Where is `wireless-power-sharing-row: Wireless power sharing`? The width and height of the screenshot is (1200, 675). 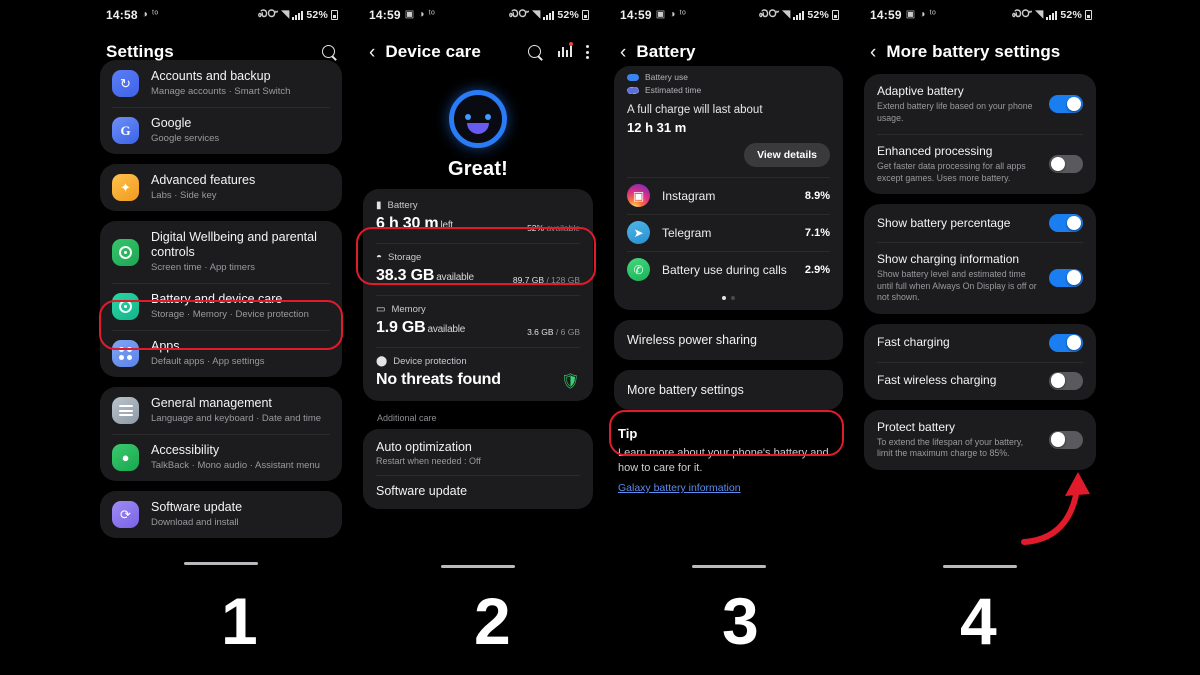
wireless-power-sharing-row: Wireless power sharing is located at coordinates (728, 340).